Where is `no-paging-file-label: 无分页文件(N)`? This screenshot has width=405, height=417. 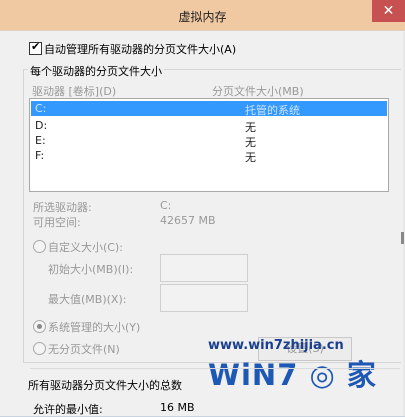
no-paging-file-label: 无分页文件(N) is located at coordinates (84, 349).